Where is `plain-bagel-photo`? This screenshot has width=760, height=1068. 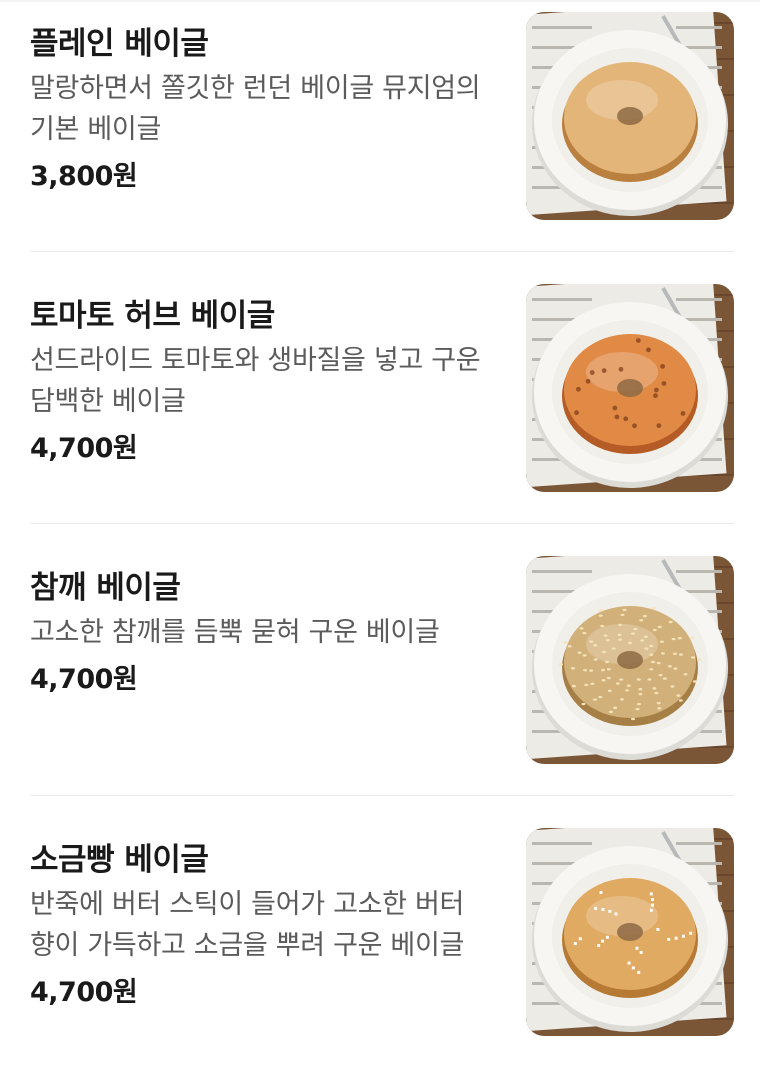 plain-bagel-photo is located at coordinates (630, 116).